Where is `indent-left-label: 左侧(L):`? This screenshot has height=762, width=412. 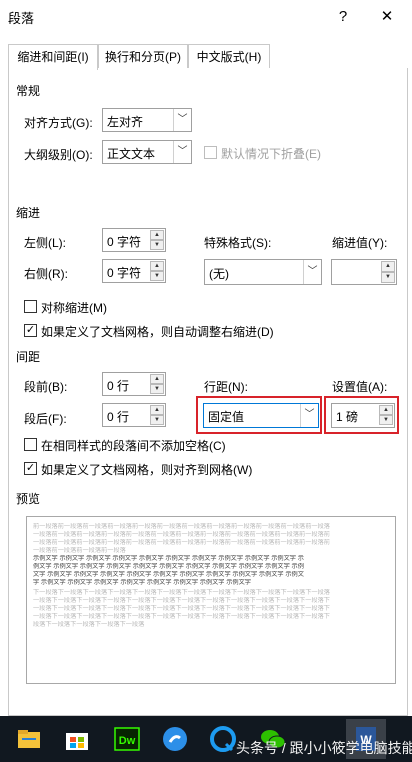
indent-left-label: 左侧(L): is located at coordinates (45, 243).